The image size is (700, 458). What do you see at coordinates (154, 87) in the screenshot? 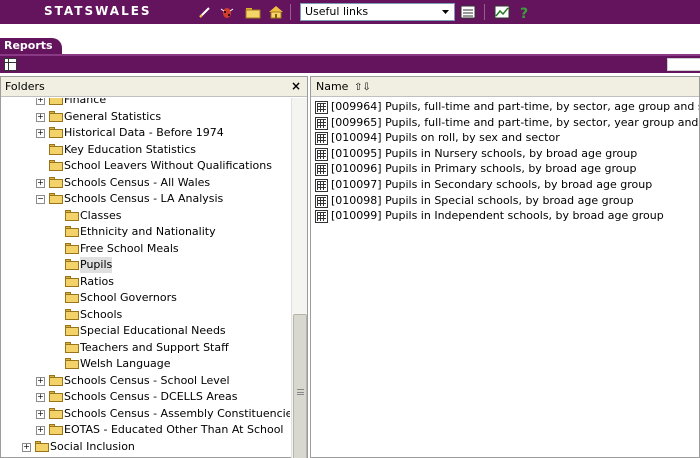
I see `folders-header: Folders ×` at bounding box center [154, 87].